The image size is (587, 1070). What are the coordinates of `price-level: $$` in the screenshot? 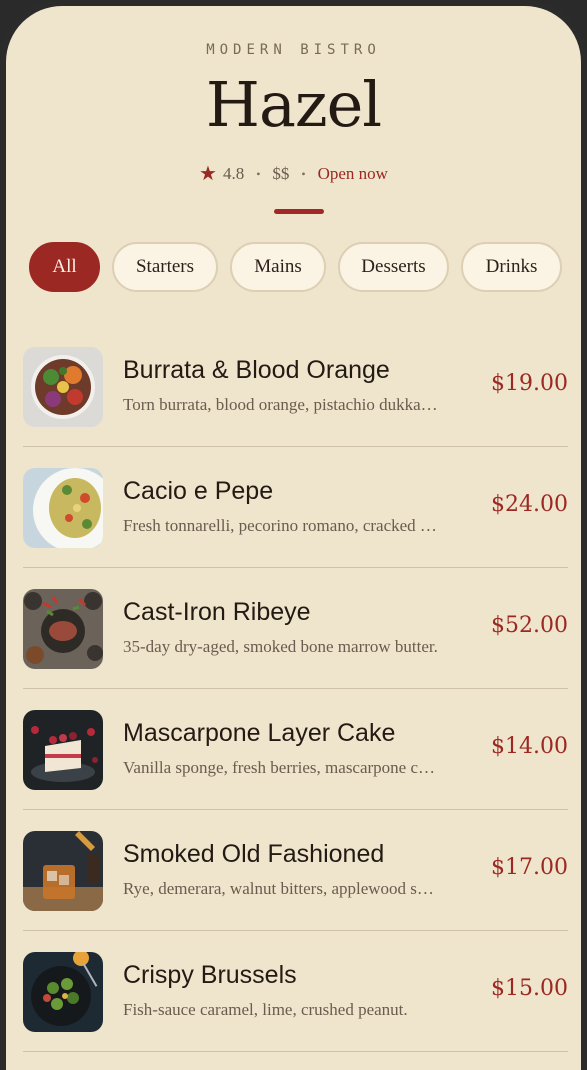 It's located at (281, 173).